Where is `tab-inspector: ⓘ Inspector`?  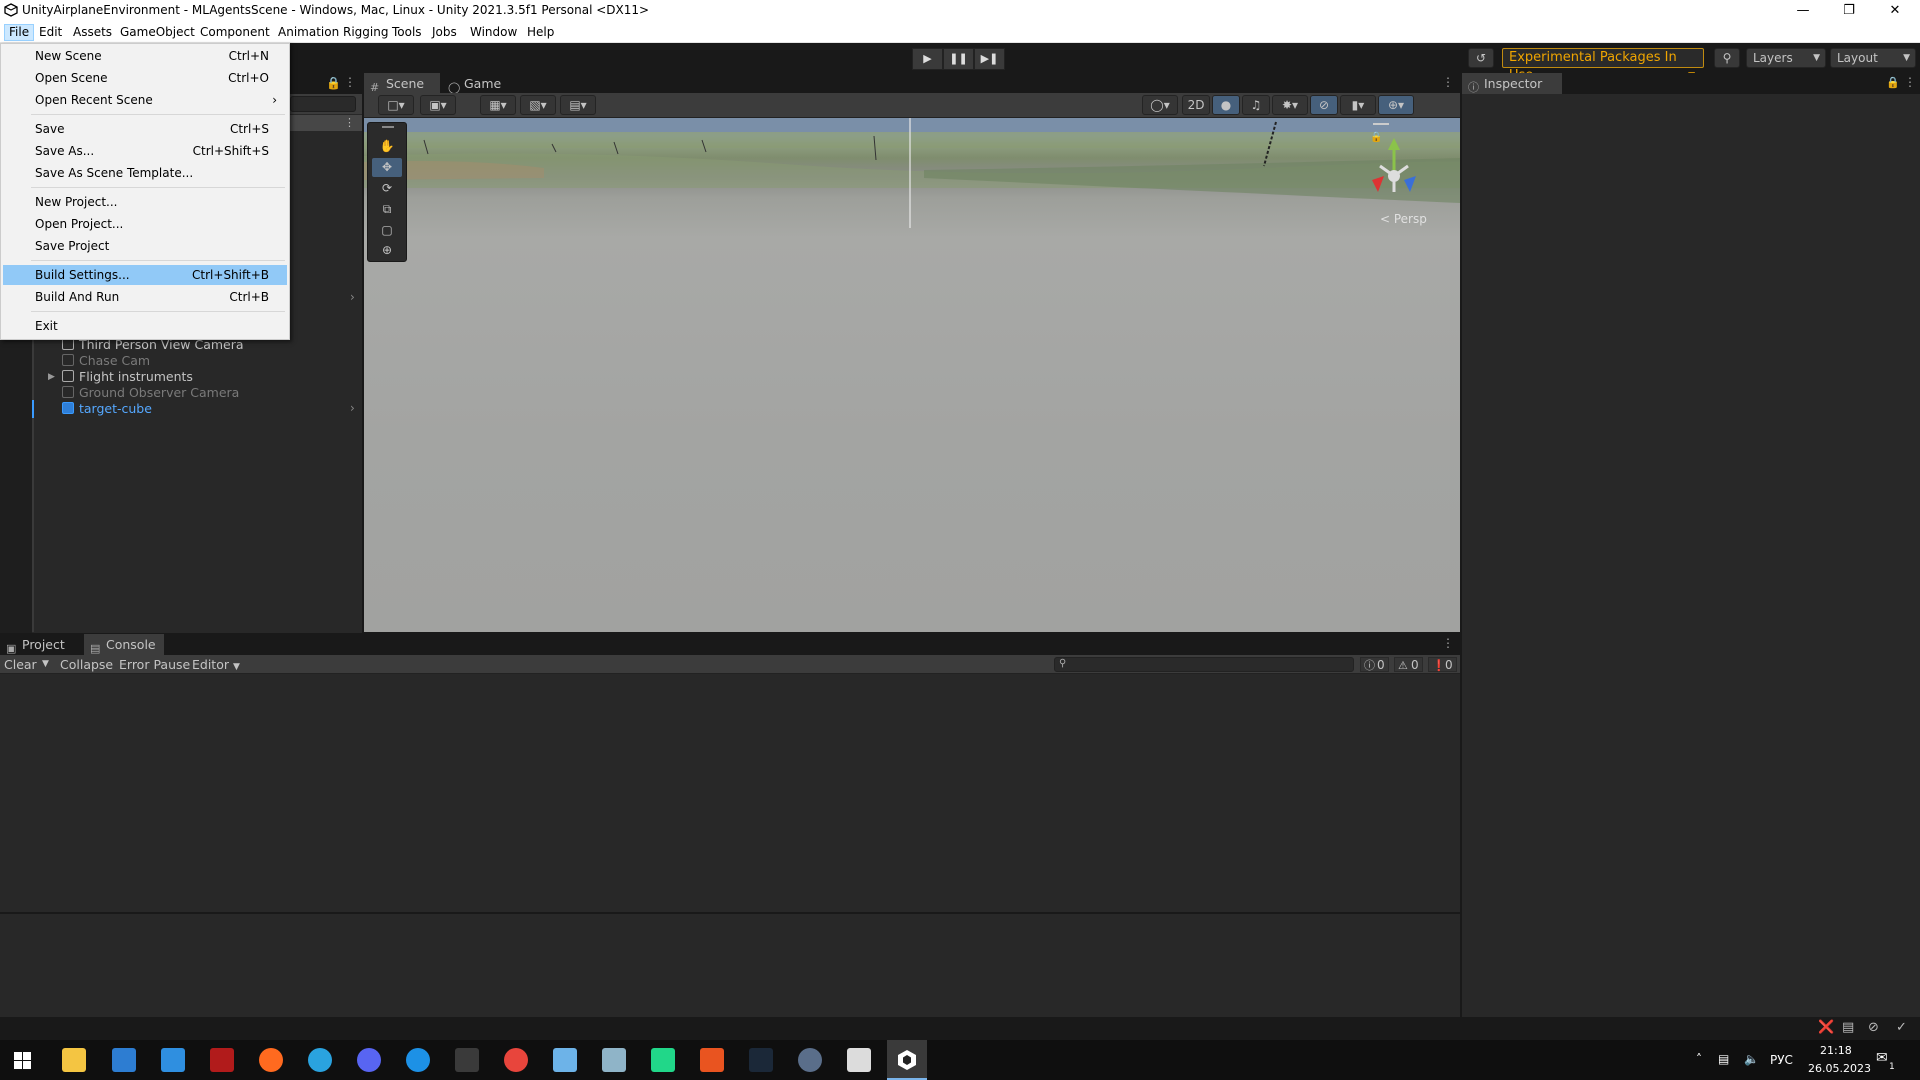 tab-inspector: ⓘ Inspector is located at coordinates (1512, 83).